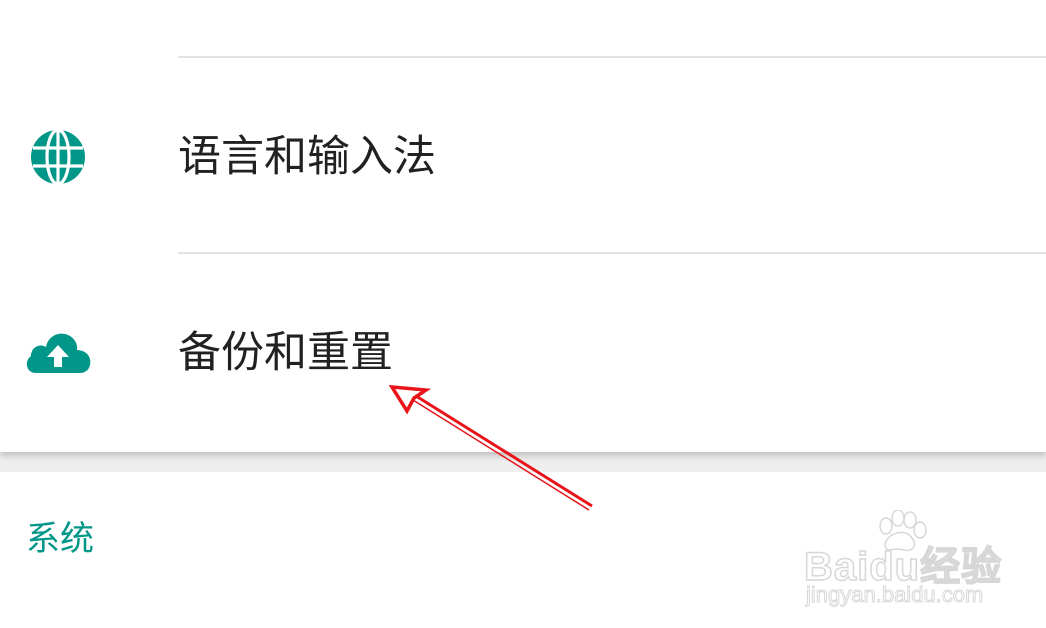 The height and width of the screenshot is (628, 1046). I want to click on section-gap, so click(523, 462).